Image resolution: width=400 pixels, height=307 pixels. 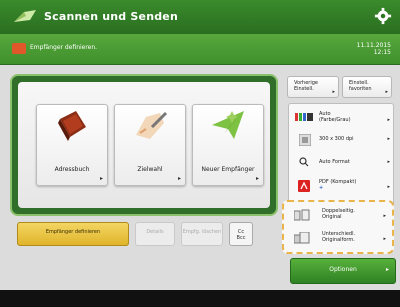 What do you see at coordinates (367, 87) in the screenshot?
I see `favorite-settings-button: Einstell. favoriten ▸` at bounding box center [367, 87].